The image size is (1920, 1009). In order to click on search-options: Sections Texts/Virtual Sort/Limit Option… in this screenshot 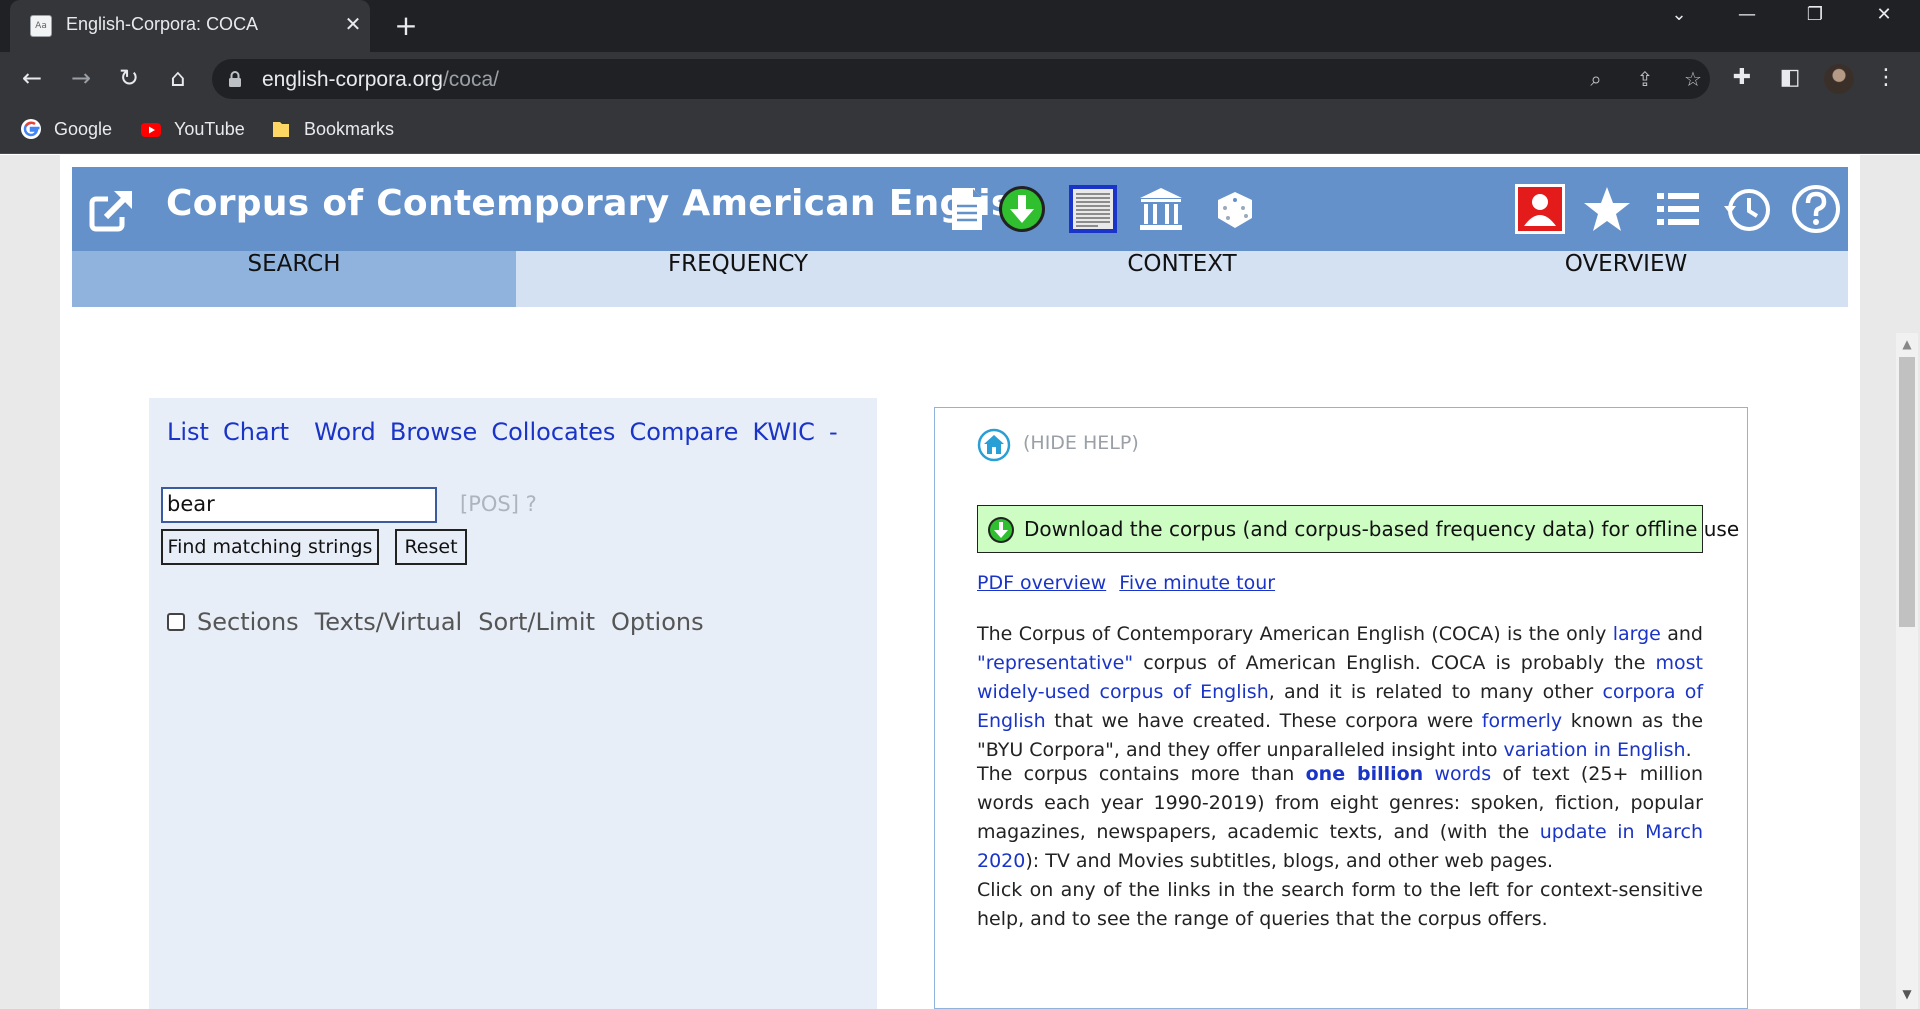, I will do `click(443, 622)`.